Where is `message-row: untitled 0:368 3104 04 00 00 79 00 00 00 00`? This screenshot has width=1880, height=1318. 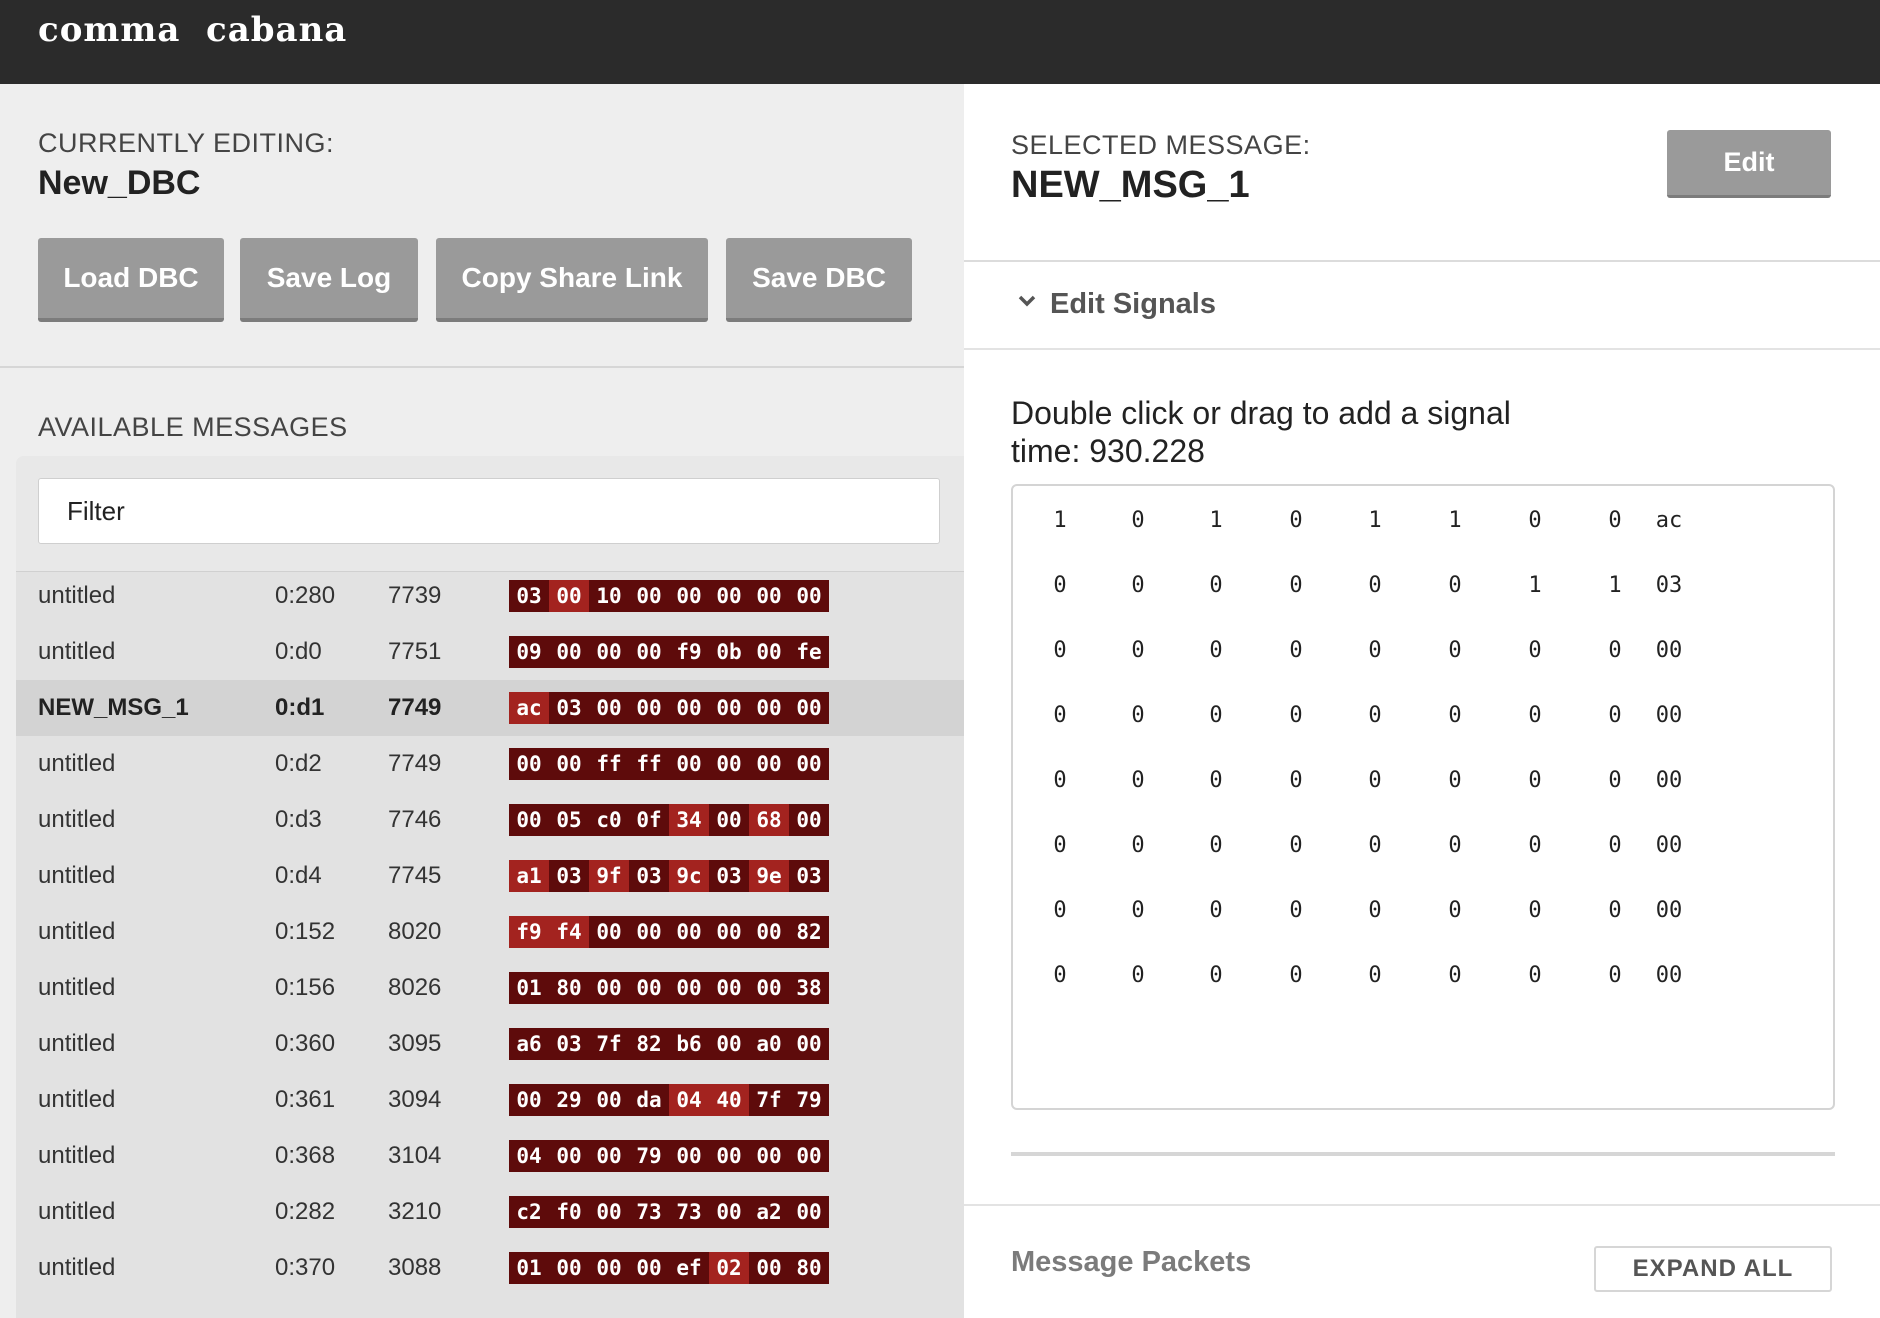 message-row: untitled 0:368 3104 04 00 00 79 00 00 00 00 is located at coordinates (490, 1156).